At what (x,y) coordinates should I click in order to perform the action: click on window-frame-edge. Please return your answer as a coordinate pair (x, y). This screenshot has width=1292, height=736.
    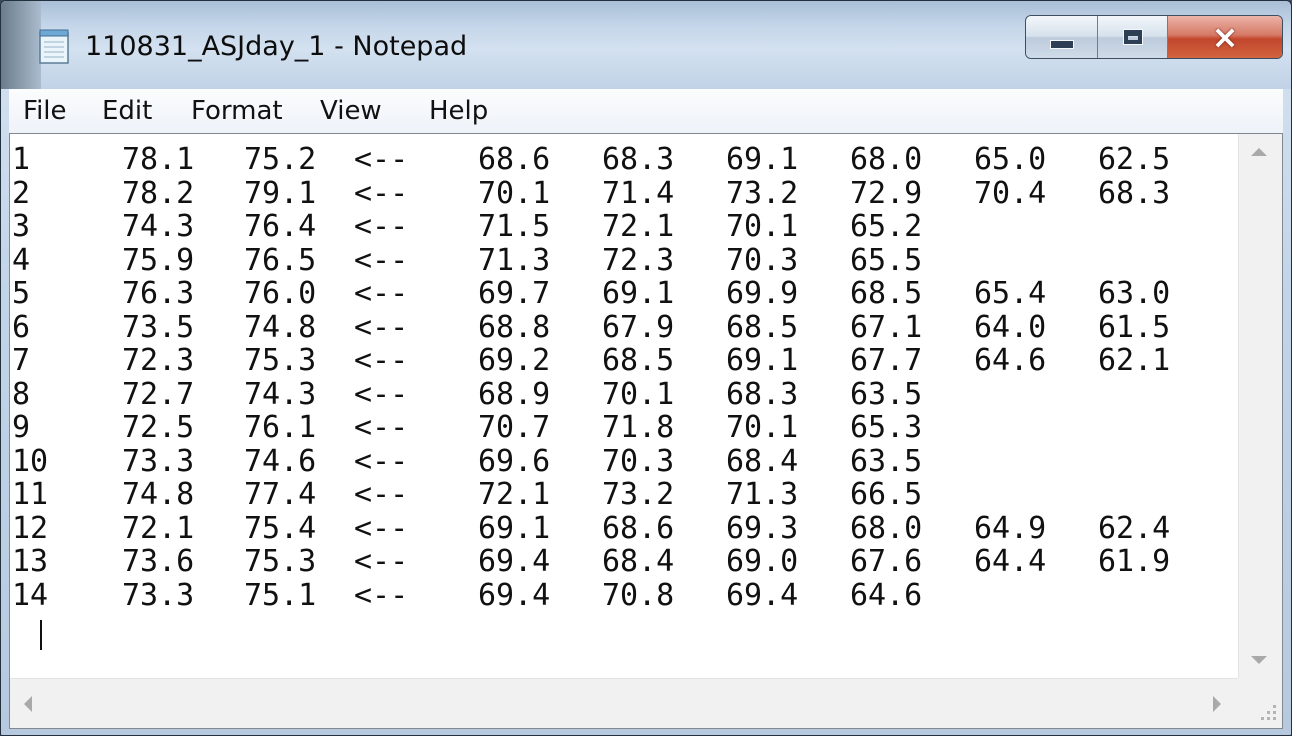
    Looking at the image, I should click on (21, 45).